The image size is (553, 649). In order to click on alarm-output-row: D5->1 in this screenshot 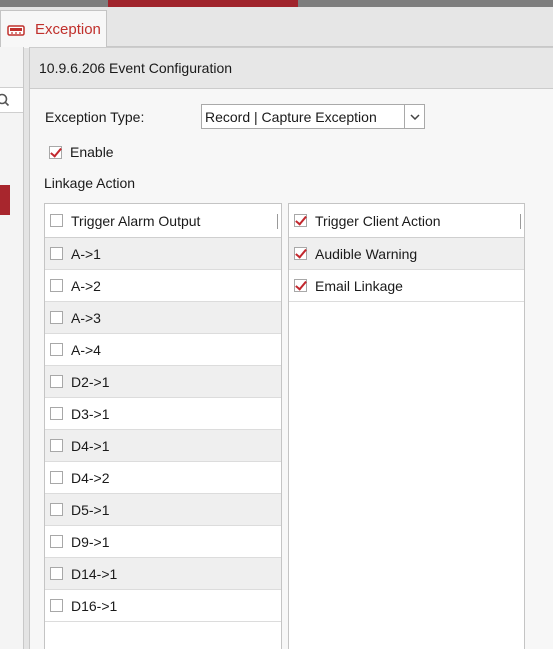, I will do `click(163, 510)`.